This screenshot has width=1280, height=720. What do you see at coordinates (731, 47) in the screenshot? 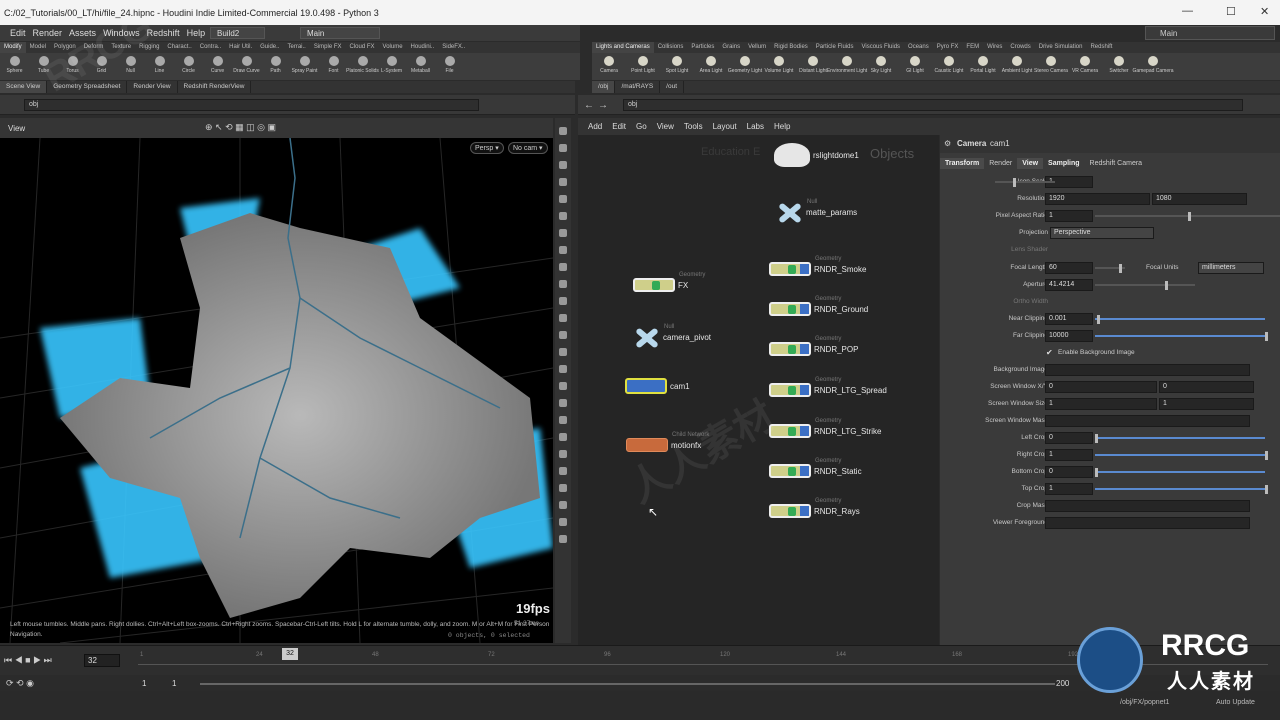
I see `shelf-tab-grains: Grains` at bounding box center [731, 47].